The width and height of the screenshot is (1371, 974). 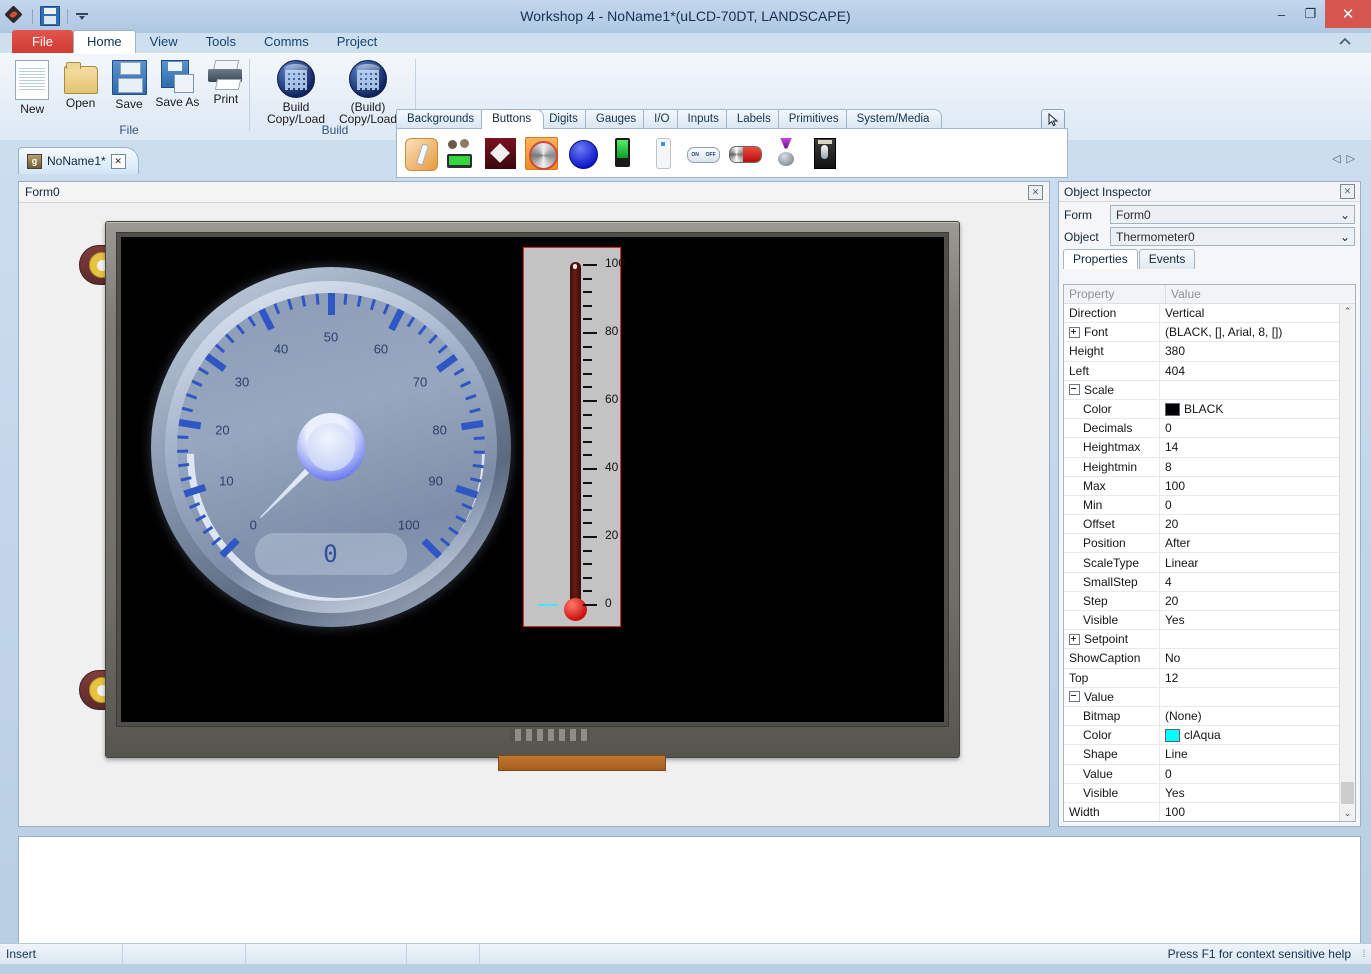 I want to click on save-as-button: Save As, so click(x=177, y=82).